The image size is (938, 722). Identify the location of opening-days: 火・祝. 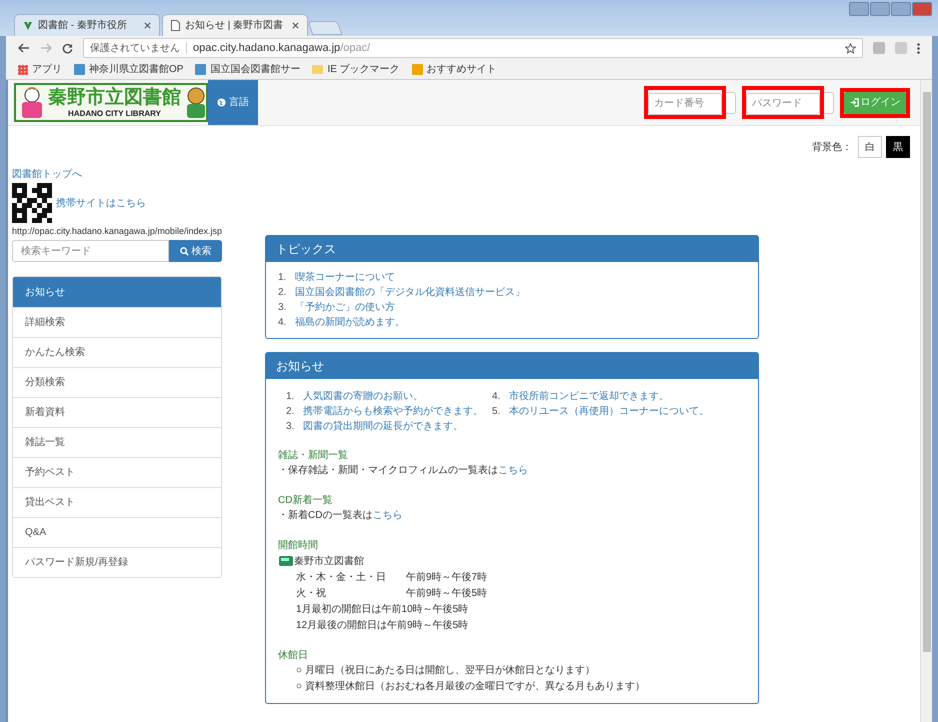
(351, 594).